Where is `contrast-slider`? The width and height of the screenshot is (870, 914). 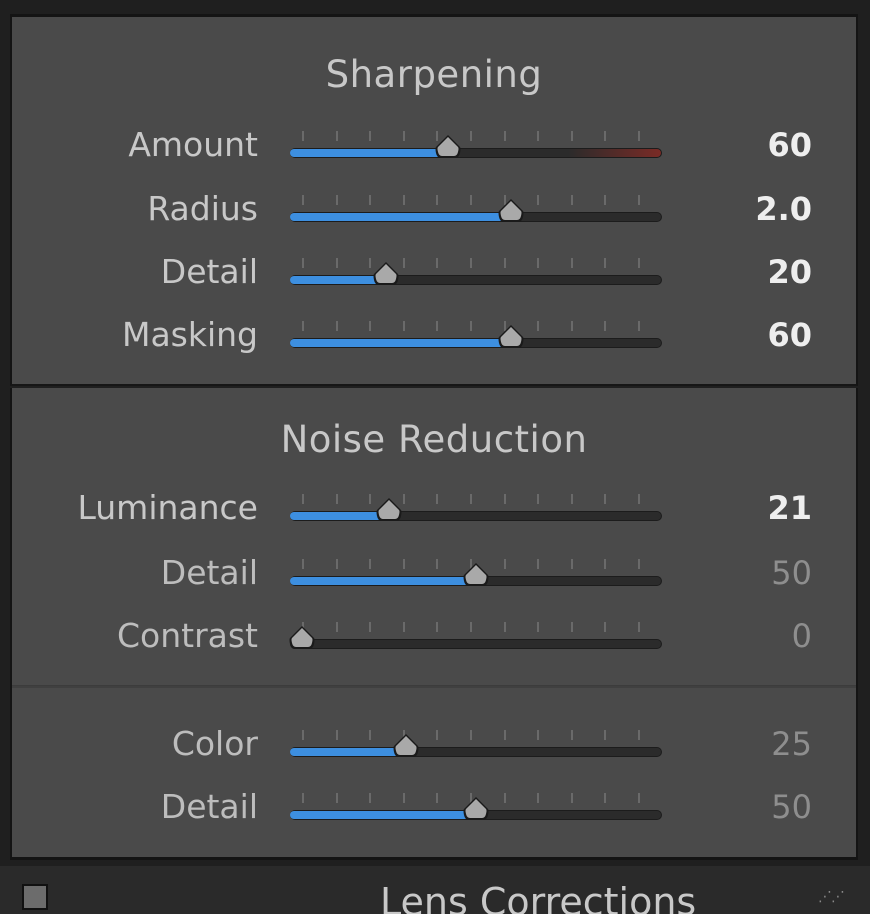
contrast-slider is located at coordinates (474, 639).